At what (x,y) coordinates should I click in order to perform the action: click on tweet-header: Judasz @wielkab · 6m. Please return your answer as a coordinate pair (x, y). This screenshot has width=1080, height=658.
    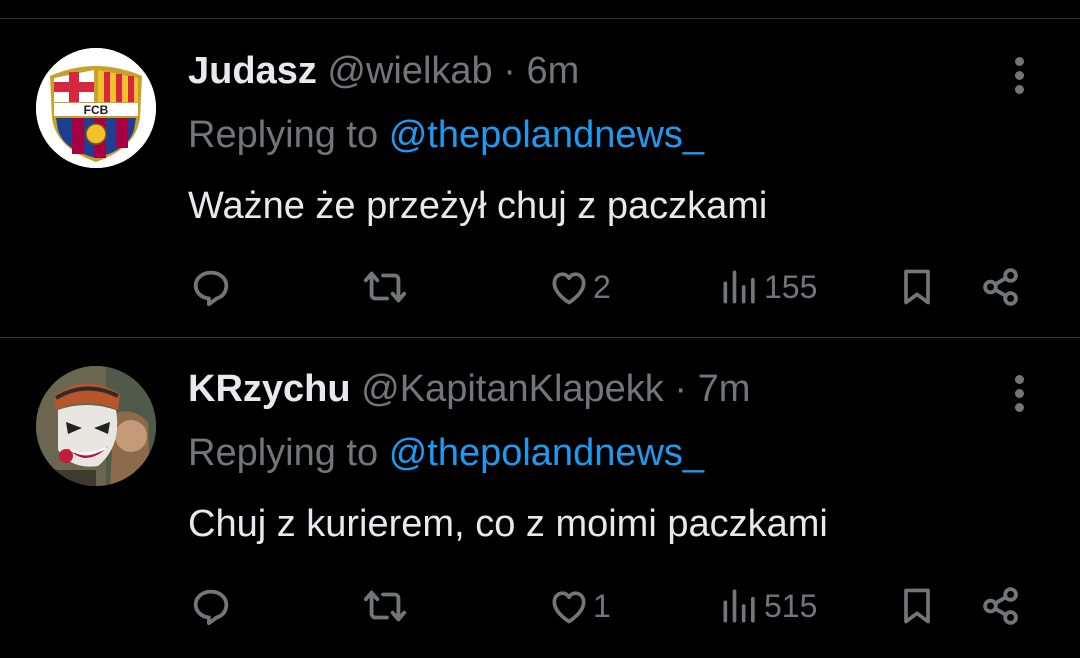
    Looking at the image, I should click on (383, 71).